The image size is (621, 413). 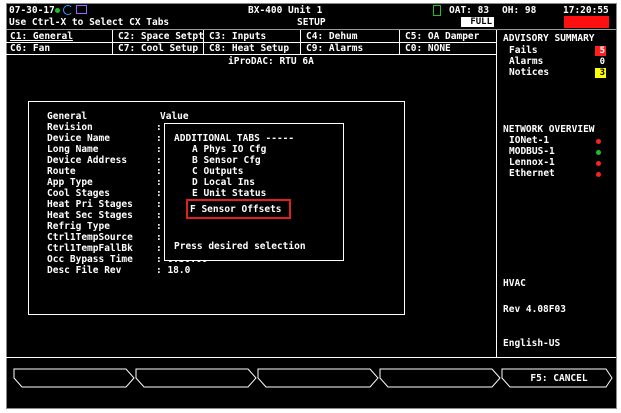 I want to click on table-col-value: Value, so click(x=174, y=116).